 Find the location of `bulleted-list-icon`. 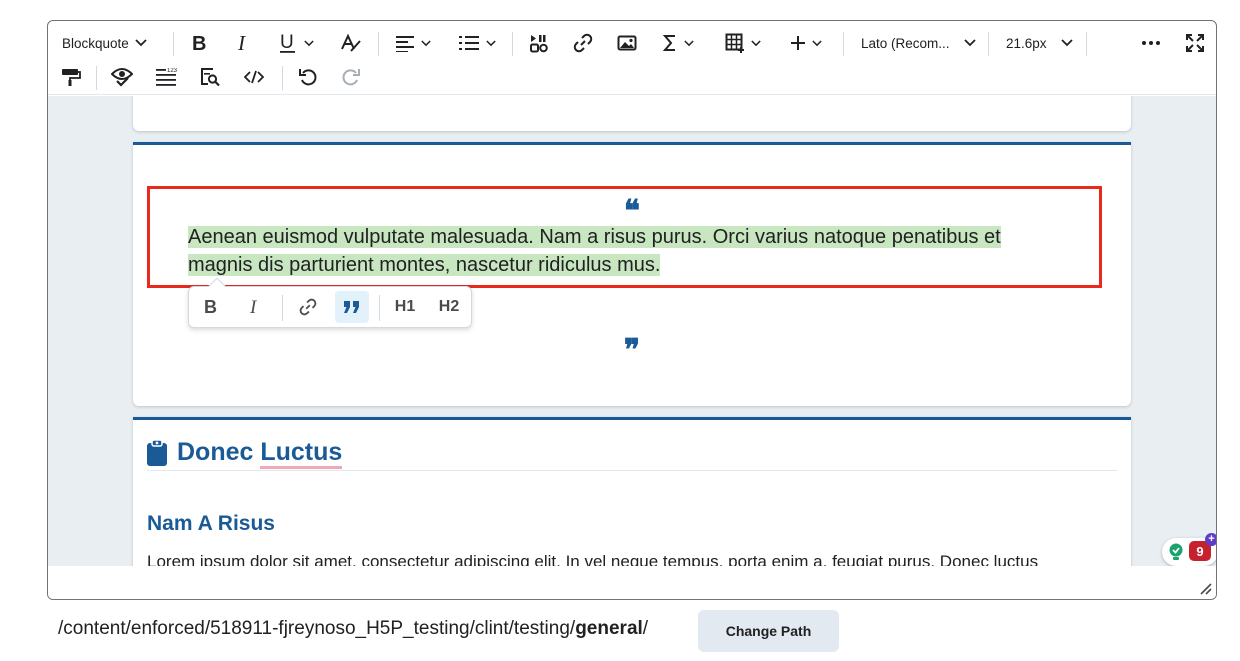

bulleted-list-icon is located at coordinates (469, 43).